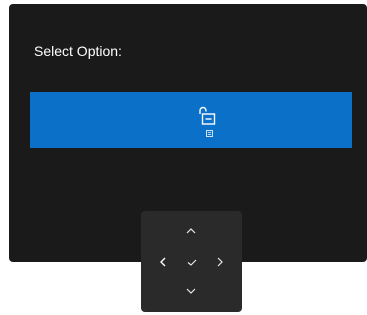 Image resolution: width=367 pixels, height=315 pixels. I want to click on chevron-up-icon, so click(191, 231).